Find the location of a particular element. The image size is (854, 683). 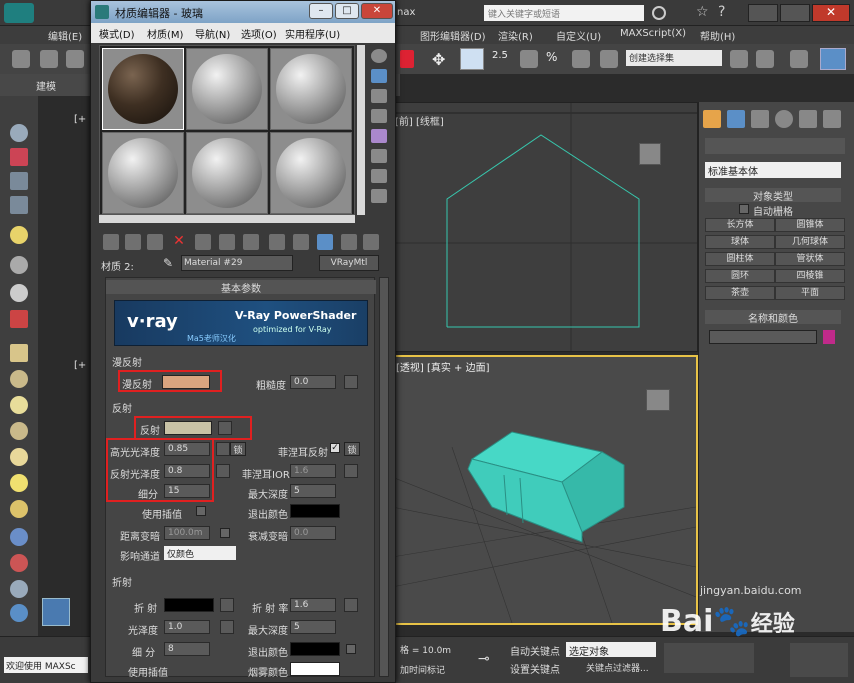

category-icons is located at coordinates (775, 146).